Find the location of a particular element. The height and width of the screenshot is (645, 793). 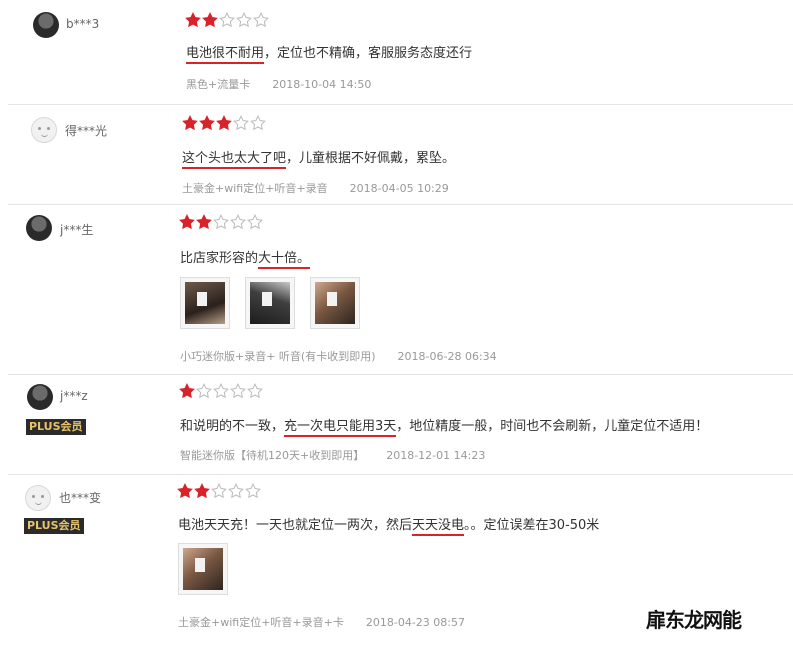

review-text: 比店家形容的大十倍。 is located at coordinates (245, 258).